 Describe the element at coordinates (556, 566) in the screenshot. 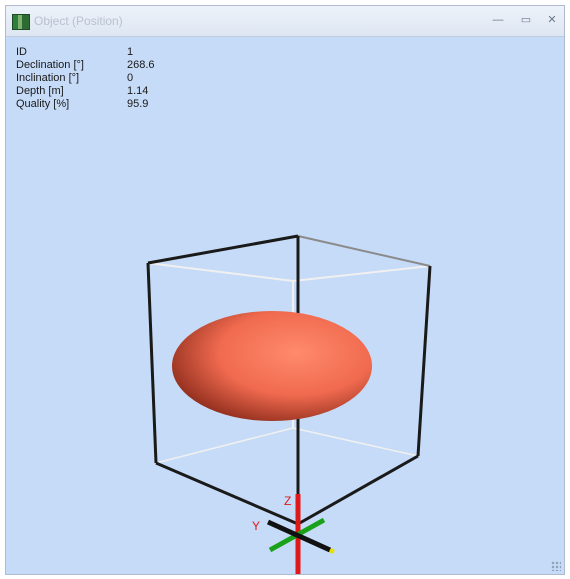

I see `resize-grip` at that location.